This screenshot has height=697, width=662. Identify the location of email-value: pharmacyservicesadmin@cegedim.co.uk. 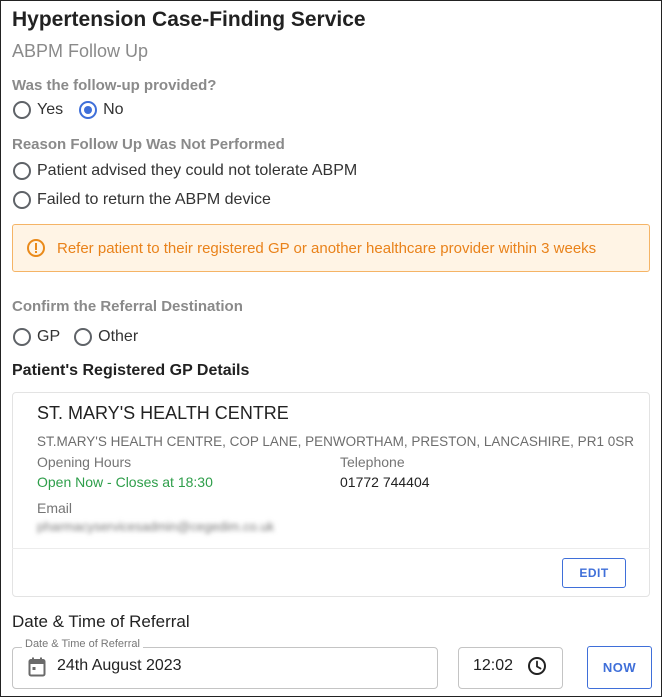
(156, 526).